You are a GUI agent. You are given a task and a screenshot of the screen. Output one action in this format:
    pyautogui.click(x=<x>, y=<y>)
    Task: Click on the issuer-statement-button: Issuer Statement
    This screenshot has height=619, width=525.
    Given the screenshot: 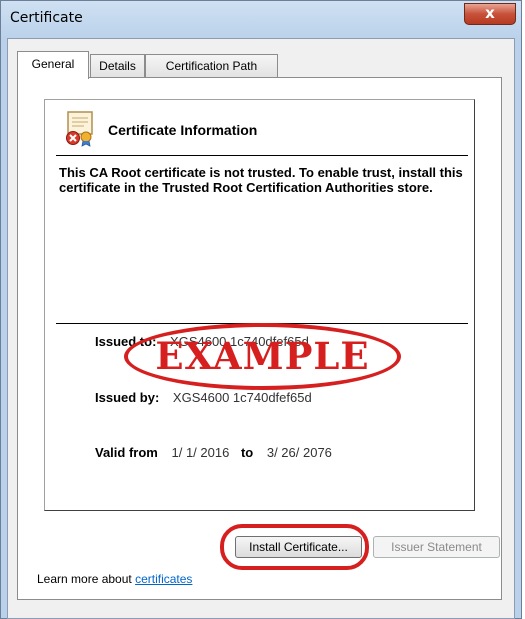 What is the action you would take?
    pyautogui.click(x=436, y=547)
    